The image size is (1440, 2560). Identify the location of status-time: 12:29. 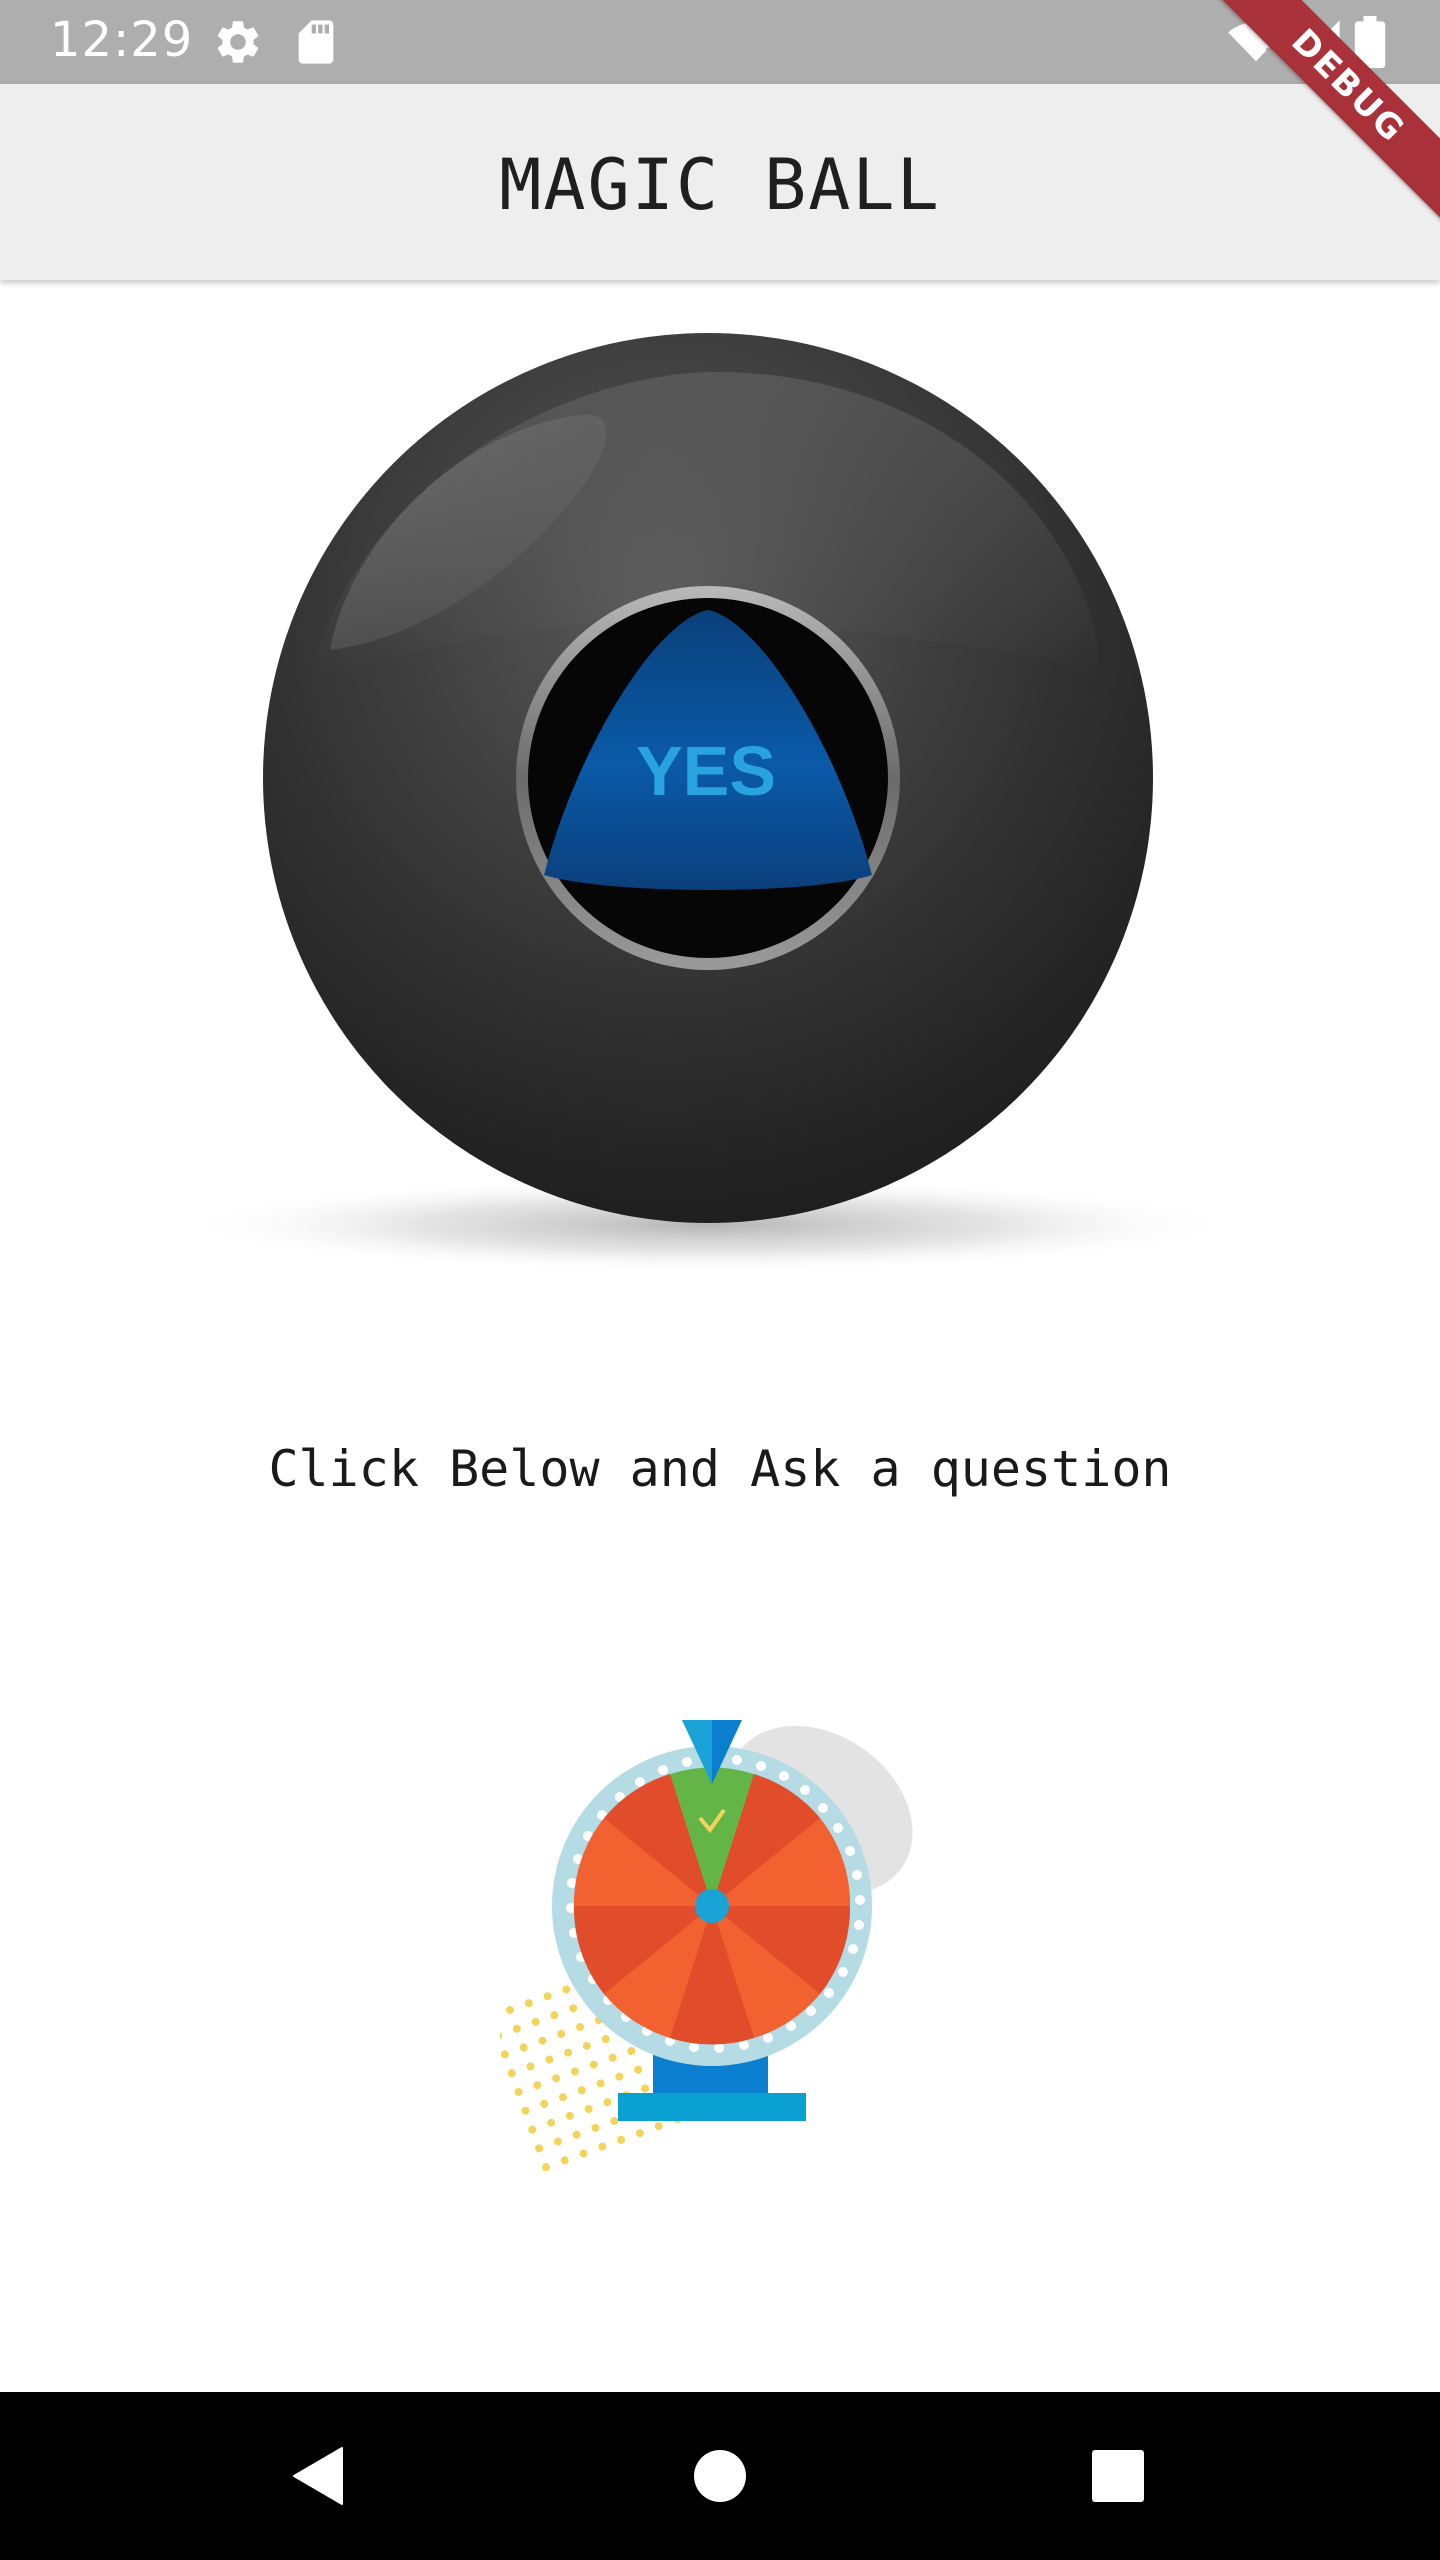
(122, 40).